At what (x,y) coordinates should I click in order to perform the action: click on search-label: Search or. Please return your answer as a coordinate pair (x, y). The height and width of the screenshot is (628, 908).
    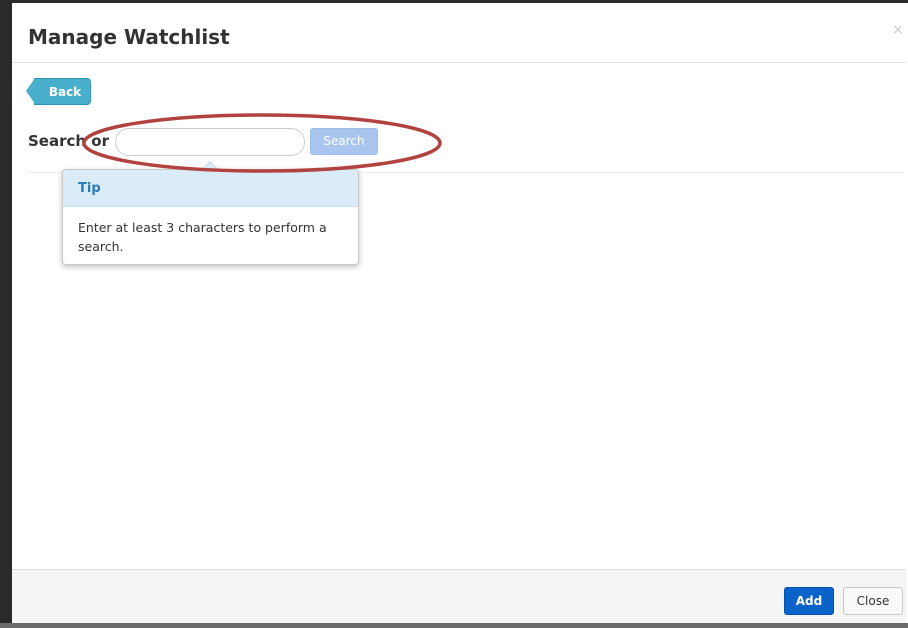
    Looking at the image, I should click on (68, 141).